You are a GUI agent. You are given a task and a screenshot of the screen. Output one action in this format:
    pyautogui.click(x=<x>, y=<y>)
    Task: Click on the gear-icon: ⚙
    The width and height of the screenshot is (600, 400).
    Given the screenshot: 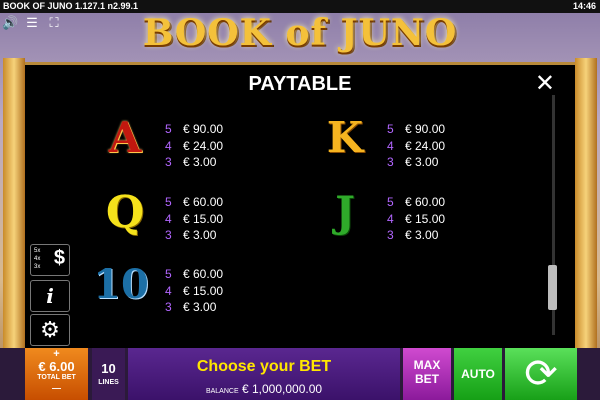 What is the action you would take?
    pyautogui.click(x=50, y=329)
    